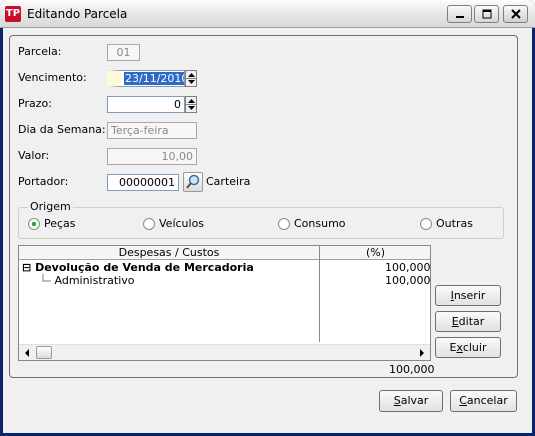  Describe the element at coordinates (460, 17) in the screenshot. I see `minimize-icon` at that location.